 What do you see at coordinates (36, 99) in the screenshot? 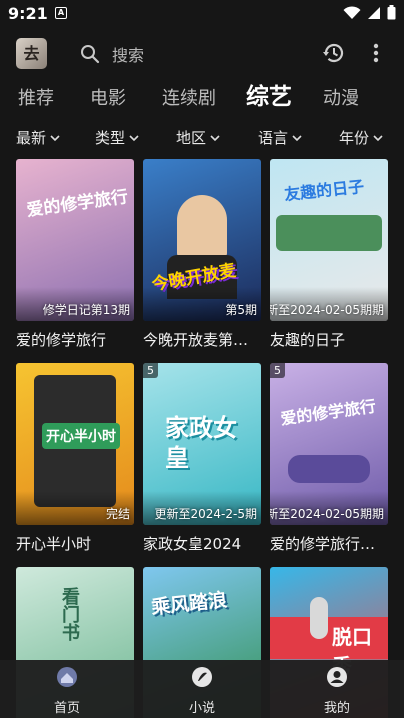
I see `tab-recommend: 推荐` at bounding box center [36, 99].